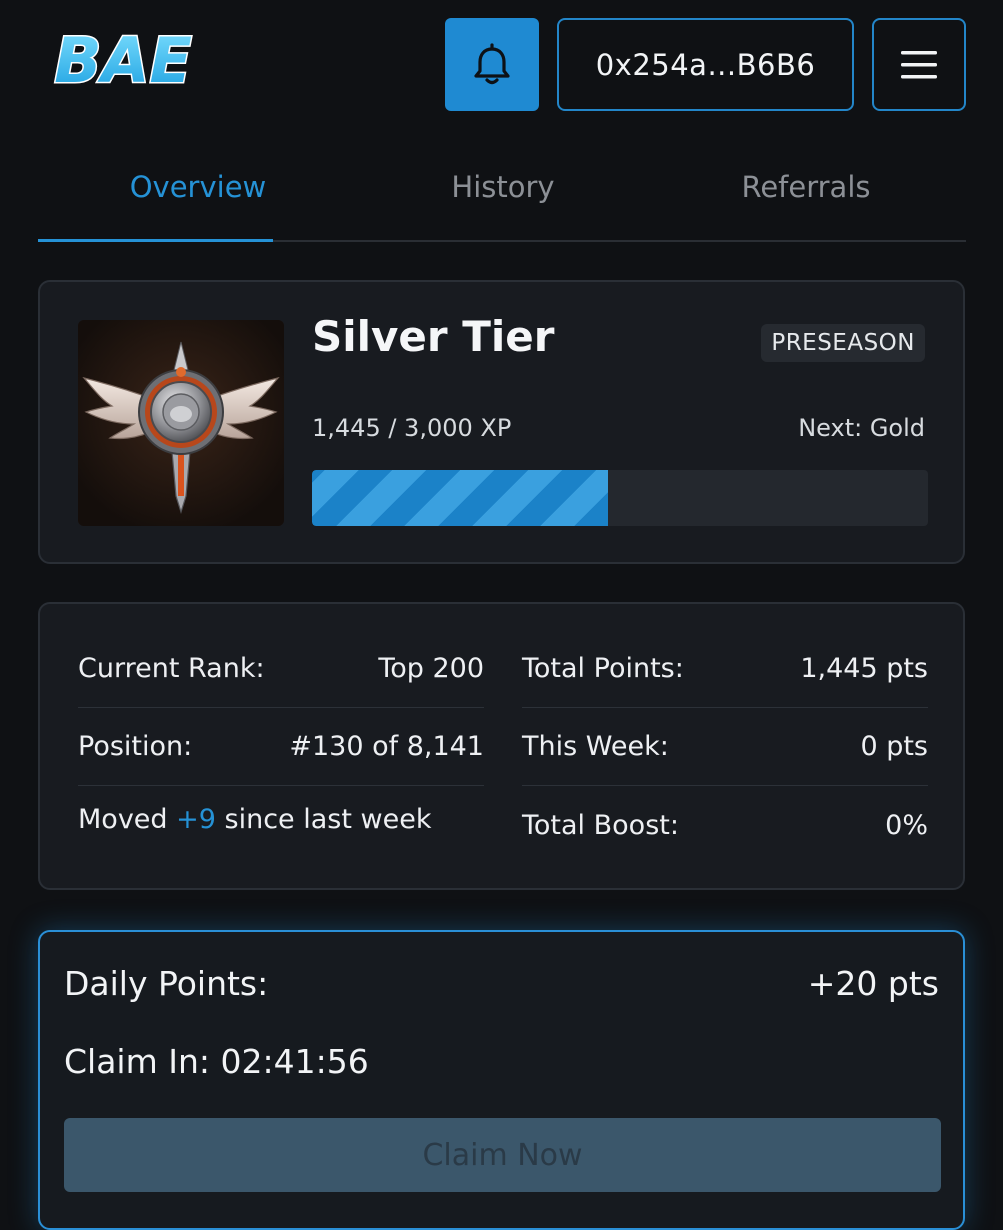 The height and width of the screenshot is (1230, 1003). Describe the element at coordinates (725, 669) in the screenshot. I see `stat-total-points: Total Points: 1,445 pts` at that location.